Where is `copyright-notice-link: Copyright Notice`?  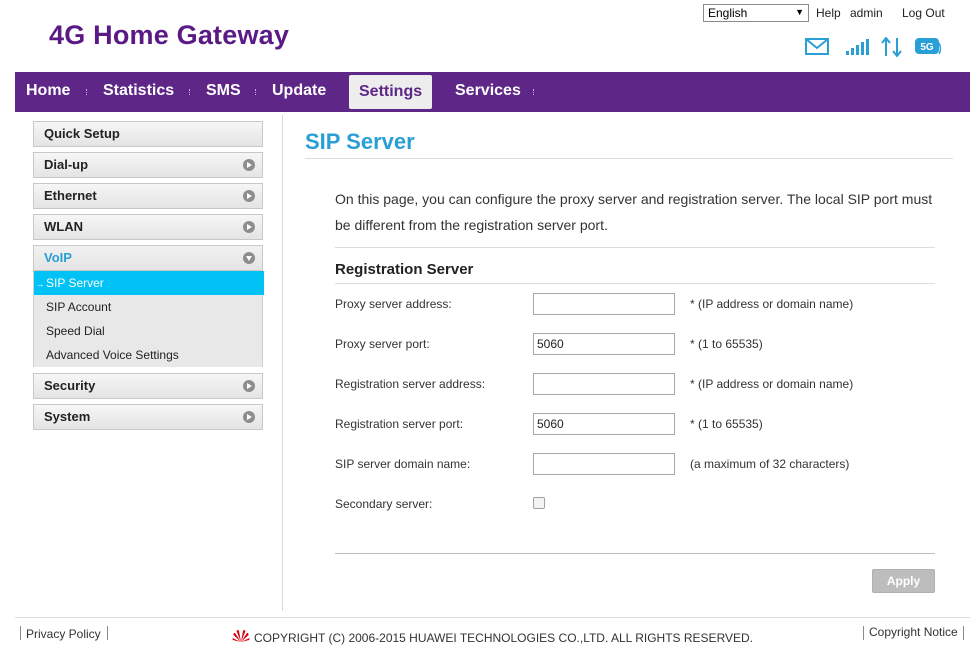
copyright-notice-link: Copyright Notice is located at coordinates (913, 632).